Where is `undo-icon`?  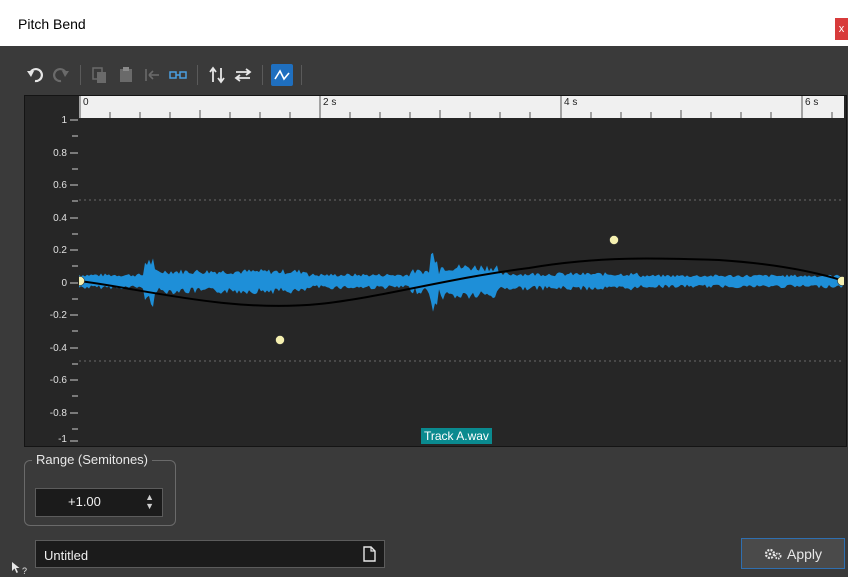
undo-icon is located at coordinates (35, 75).